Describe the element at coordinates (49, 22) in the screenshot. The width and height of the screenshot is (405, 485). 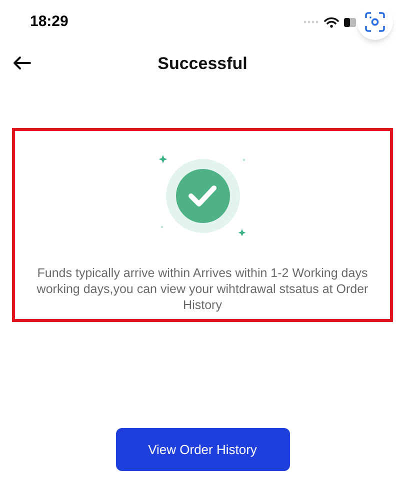
I see `status-time: 18:29` at that location.